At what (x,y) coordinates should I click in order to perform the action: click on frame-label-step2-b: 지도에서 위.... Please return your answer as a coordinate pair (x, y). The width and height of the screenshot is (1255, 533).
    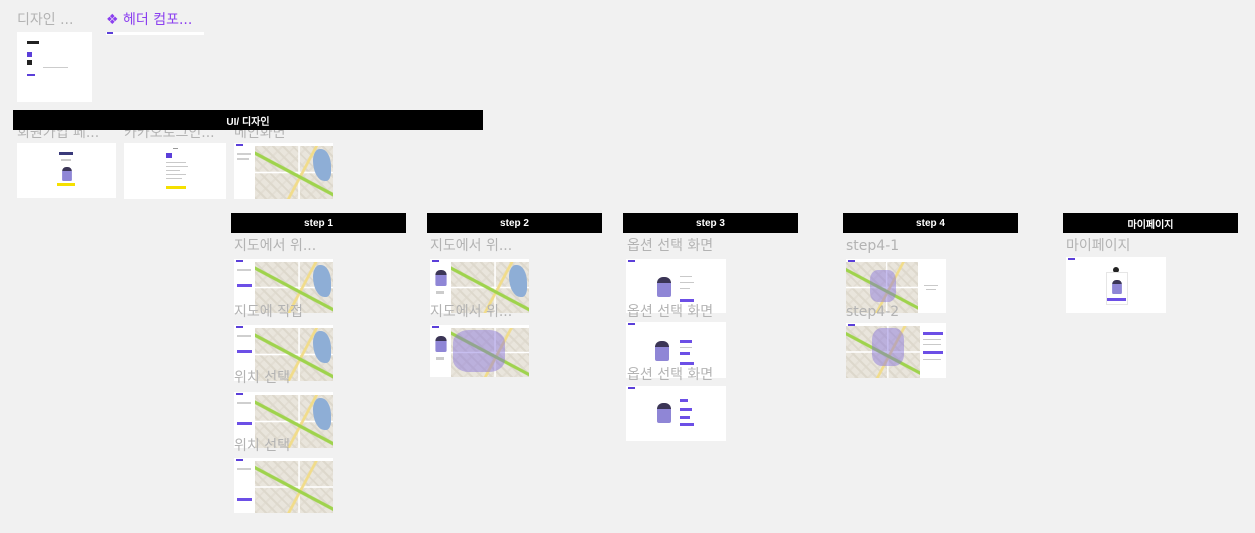
    Looking at the image, I should click on (471, 312).